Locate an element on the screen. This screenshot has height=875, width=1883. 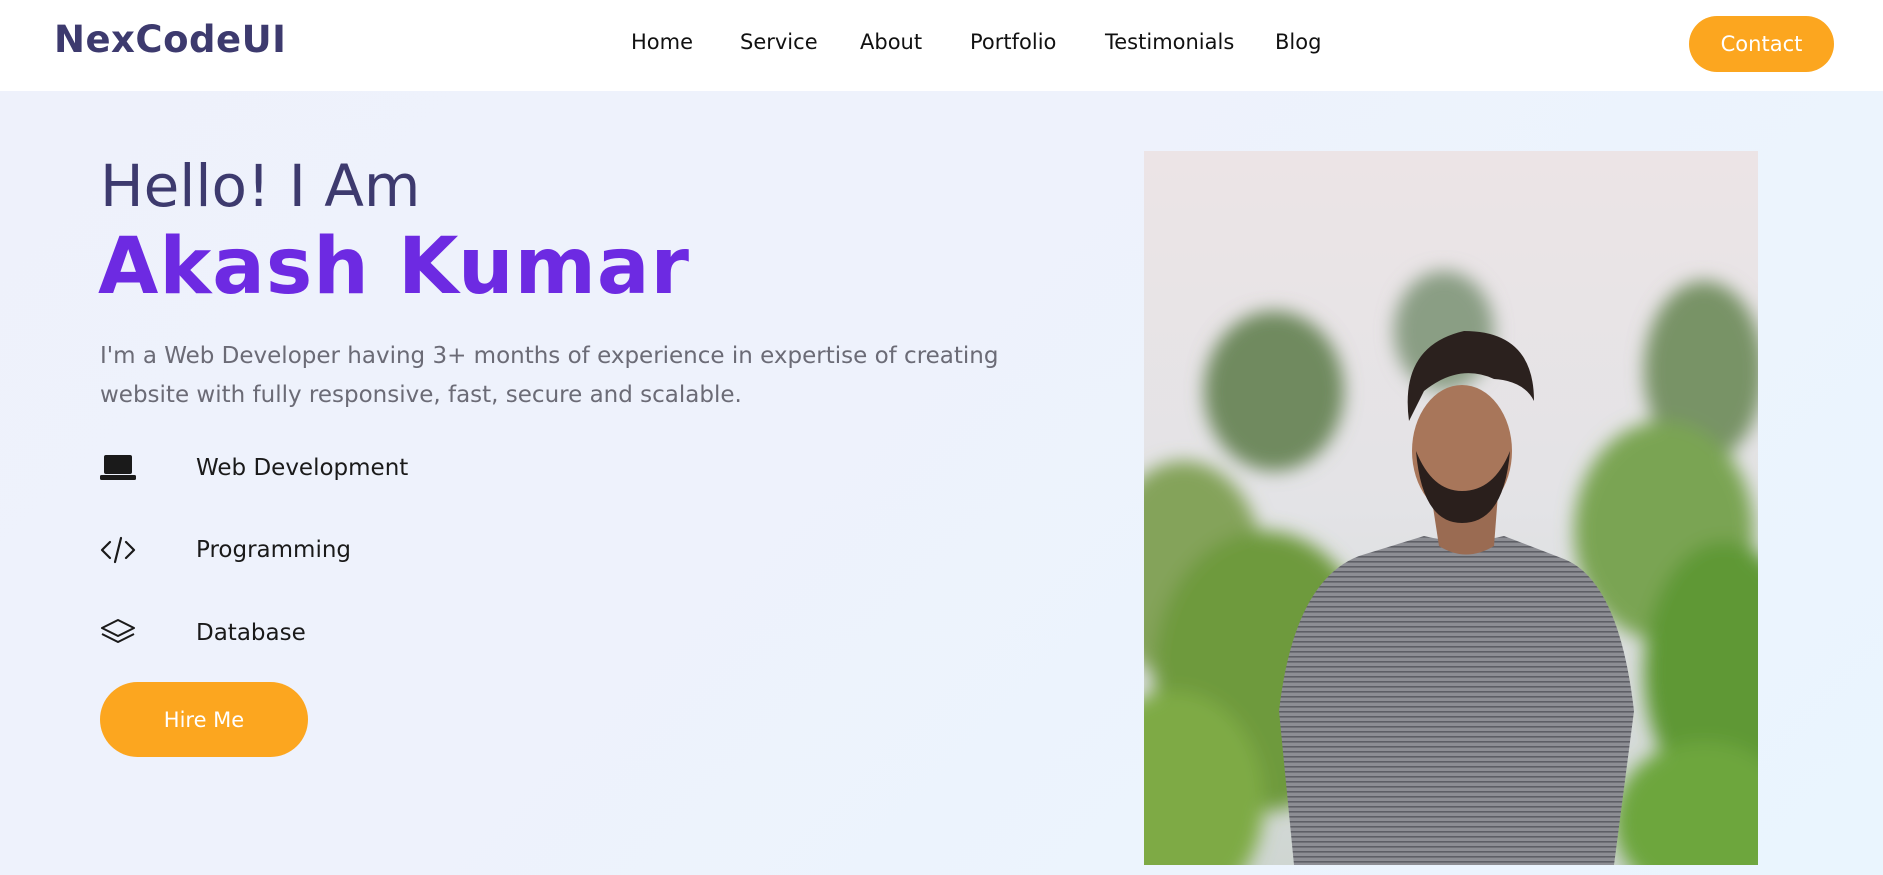
nav-link-home: Home is located at coordinates (662, 42).